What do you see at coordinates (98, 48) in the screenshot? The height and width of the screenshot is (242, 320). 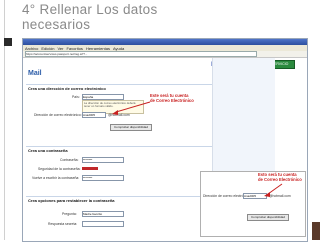 I see `menu-item-tools: Herramientas` at bounding box center [98, 48].